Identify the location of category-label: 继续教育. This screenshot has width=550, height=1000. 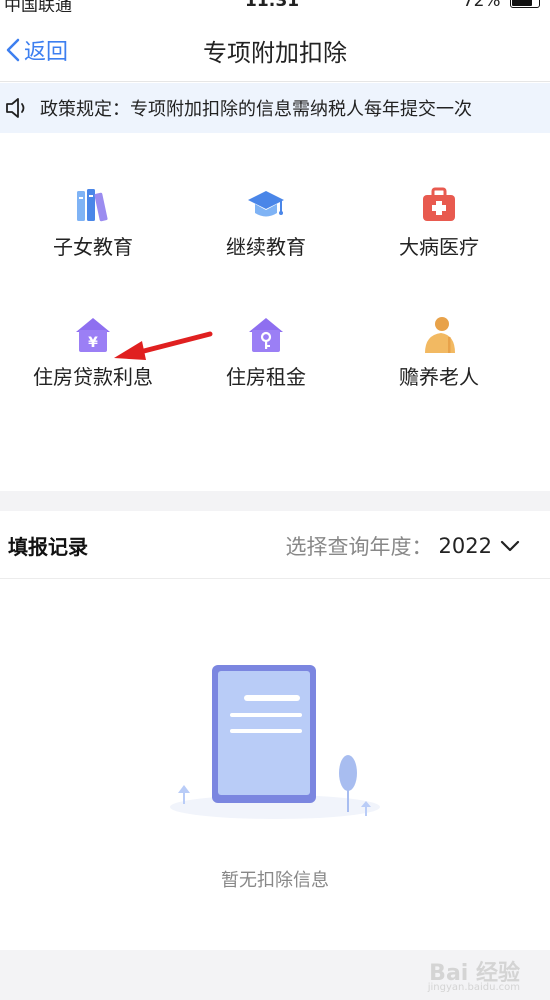
(266, 247).